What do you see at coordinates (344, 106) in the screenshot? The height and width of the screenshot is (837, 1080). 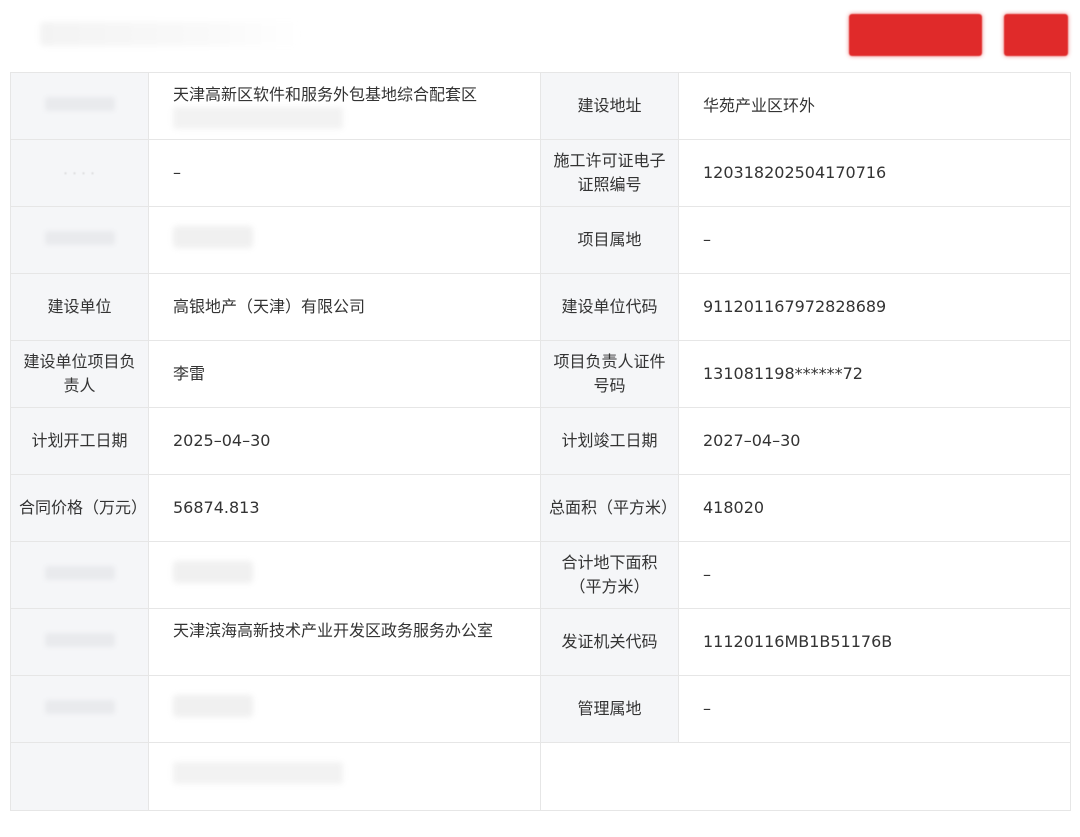 I see `project-name-value: 天津高新区软件和服务外包基地综合配套区` at bounding box center [344, 106].